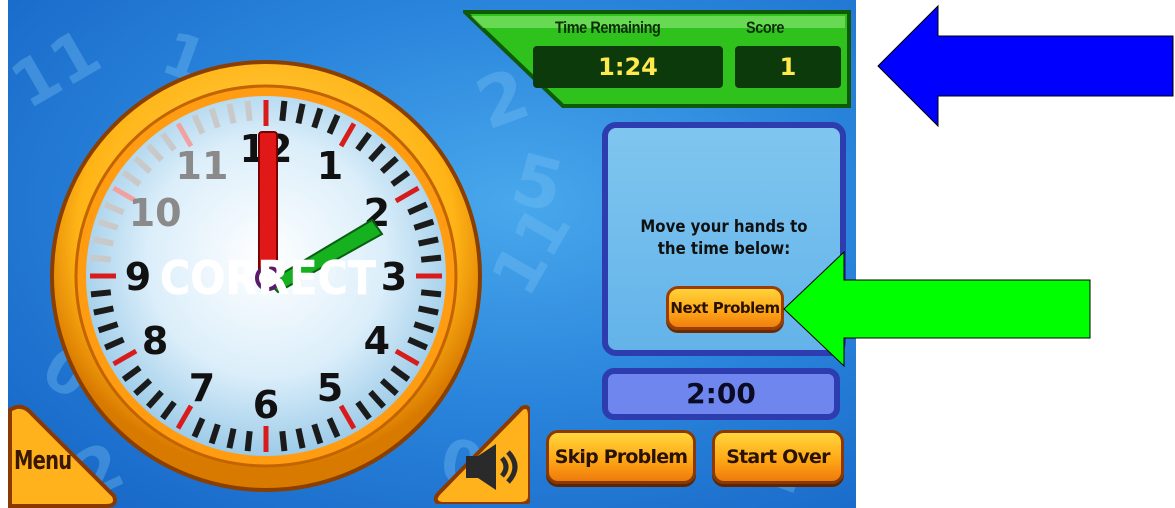  I want to click on clock-number: 10, so click(155, 213).